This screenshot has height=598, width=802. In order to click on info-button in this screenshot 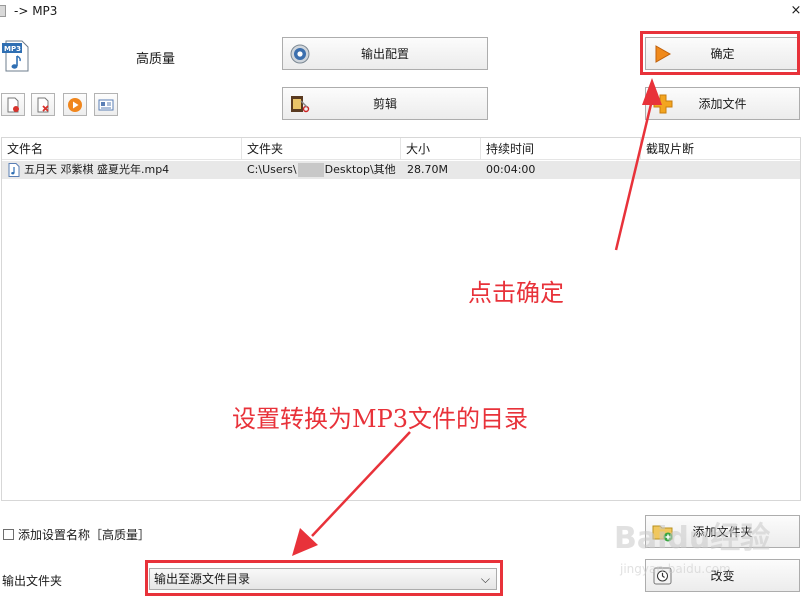, I will do `click(106, 104)`.